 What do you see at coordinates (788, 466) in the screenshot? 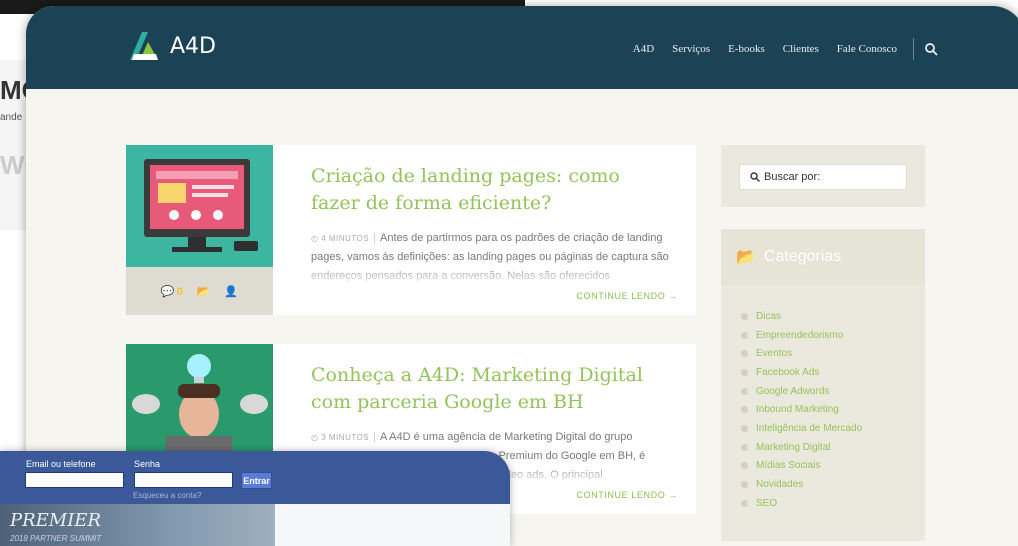
I see `category-label: Mídias Sociais` at bounding box center [788, 466].